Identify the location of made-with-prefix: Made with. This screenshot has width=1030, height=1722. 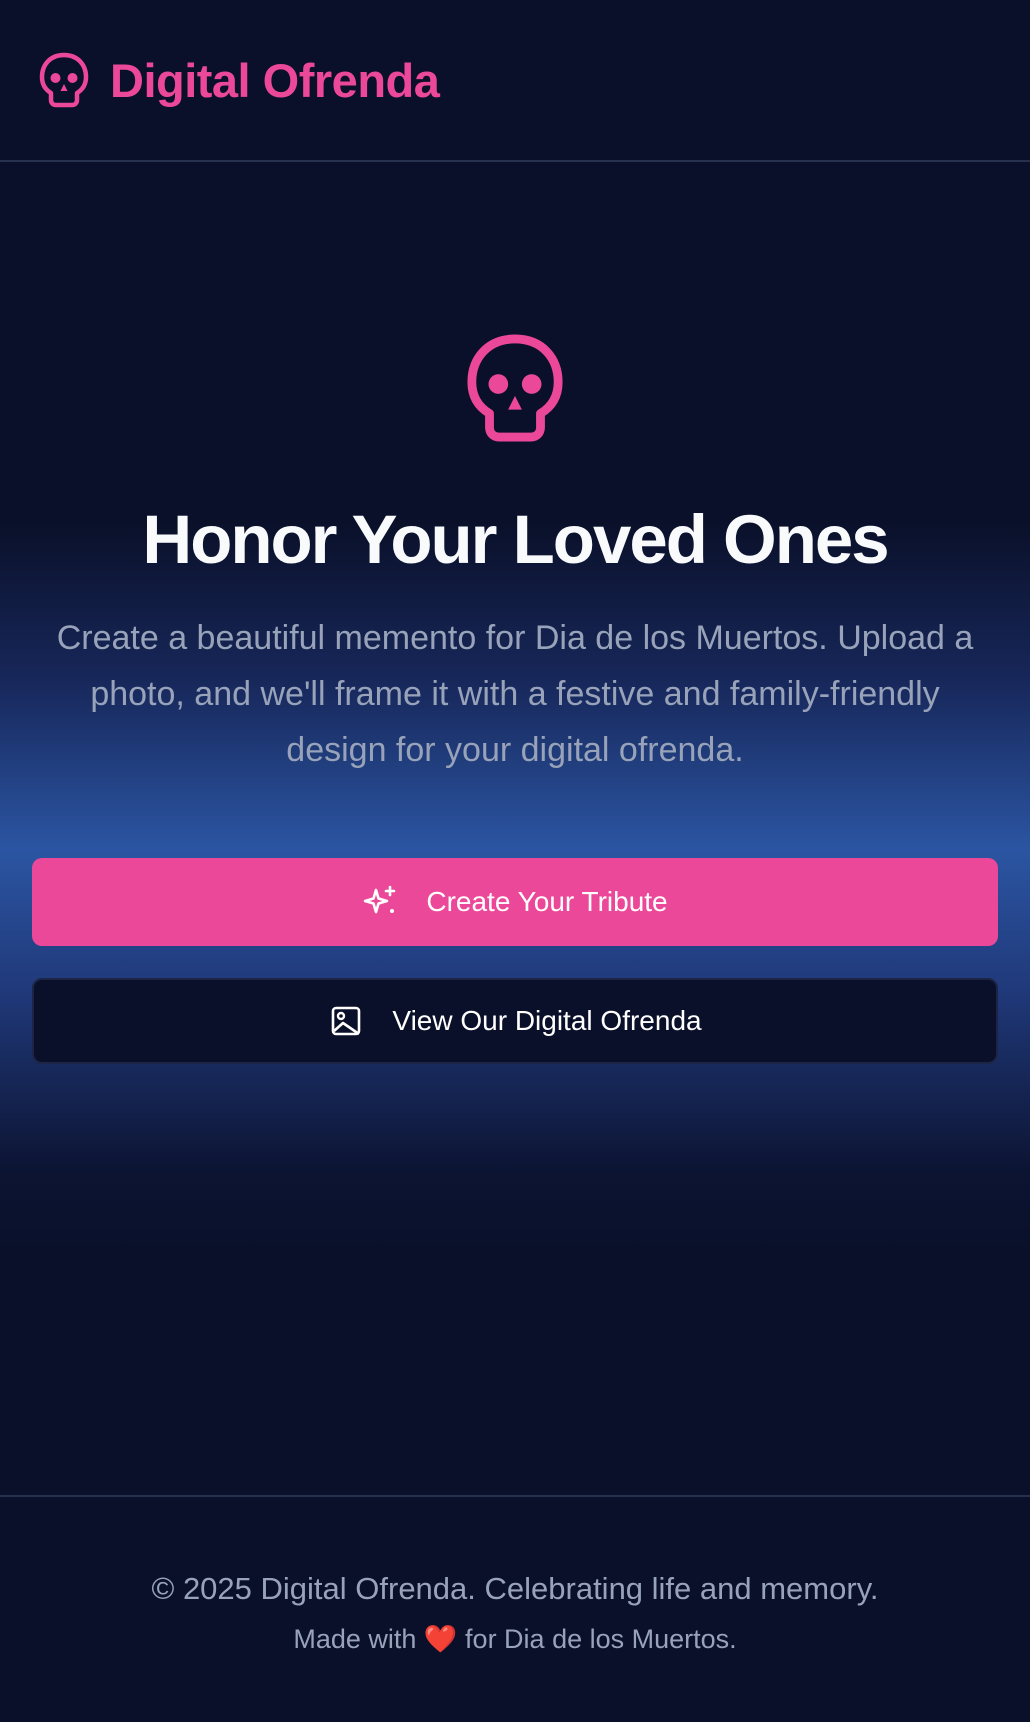
(355, 1639).